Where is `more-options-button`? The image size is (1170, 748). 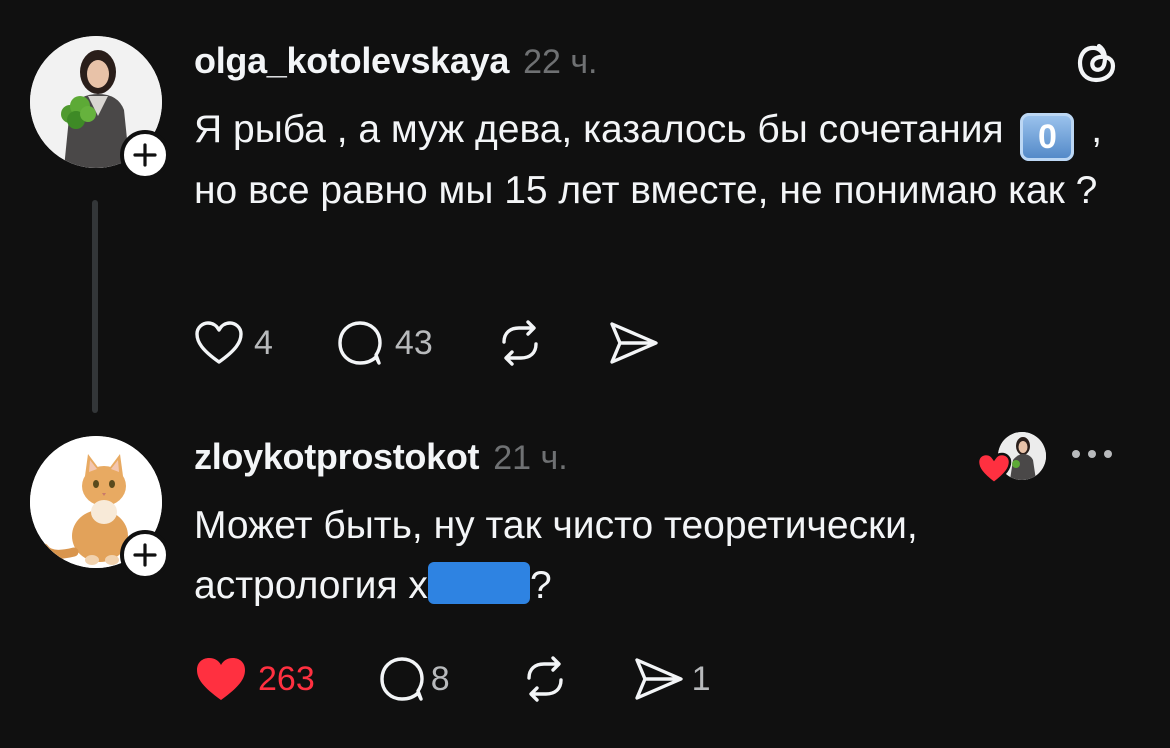
more-options-button is located at coordinates (1092, 454).